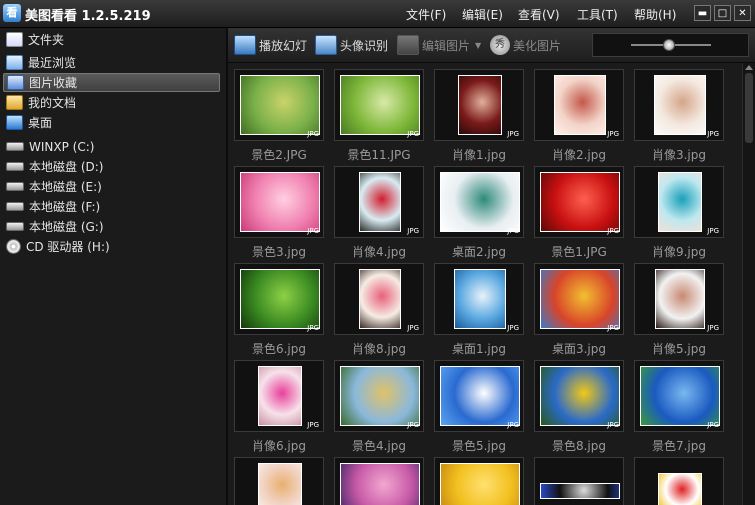 The image size is (755, 505). I want to click on sidebar-item-drive-f: 本地磁盘 (F:), so click(111, 206).